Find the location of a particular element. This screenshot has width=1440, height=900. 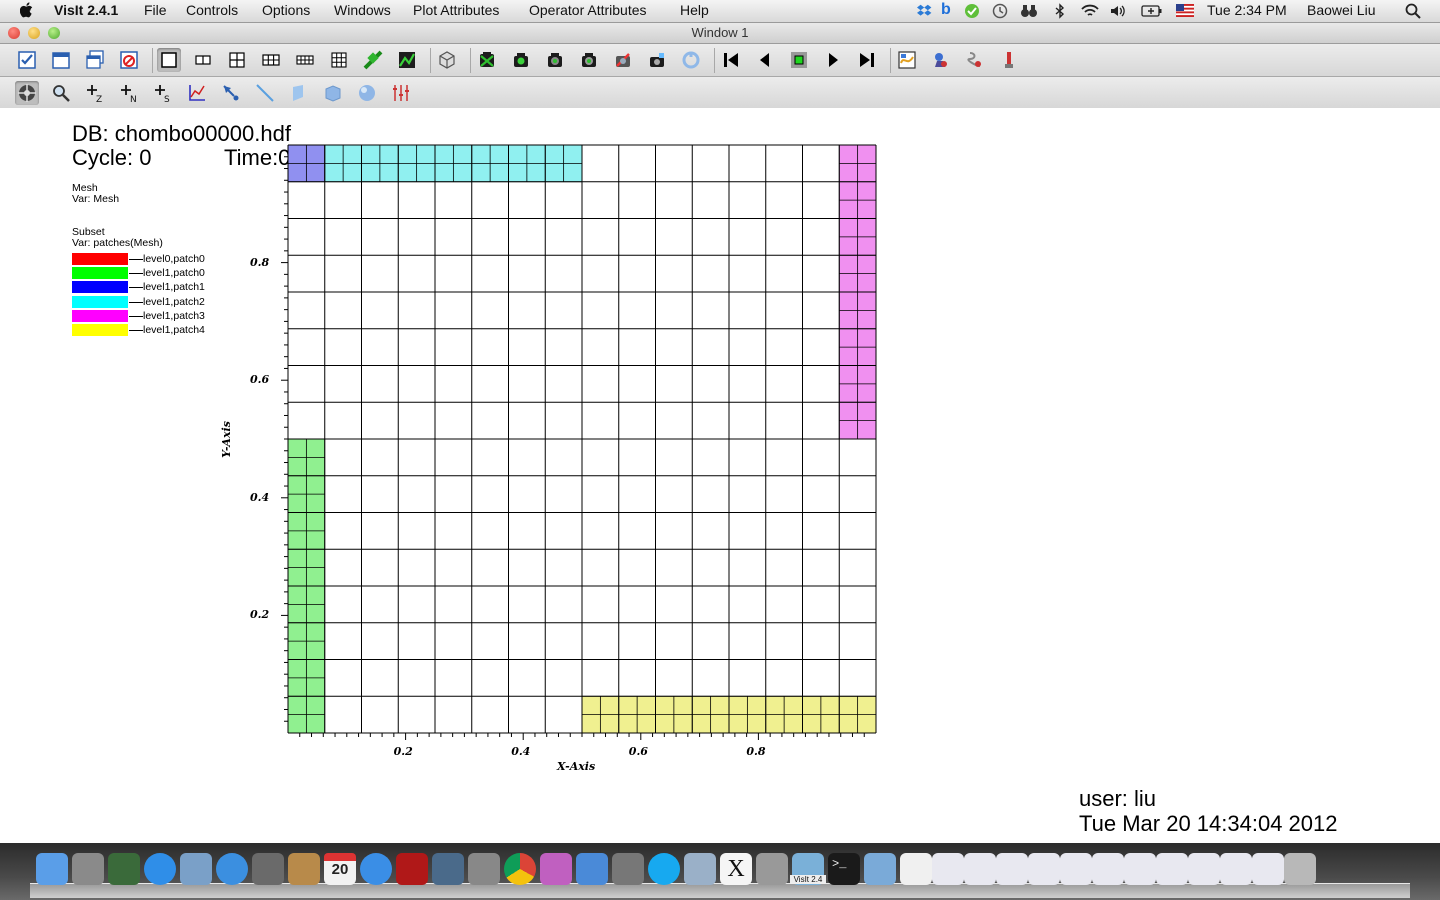

layout-2x2-icon is located at coordinates (237, 60).